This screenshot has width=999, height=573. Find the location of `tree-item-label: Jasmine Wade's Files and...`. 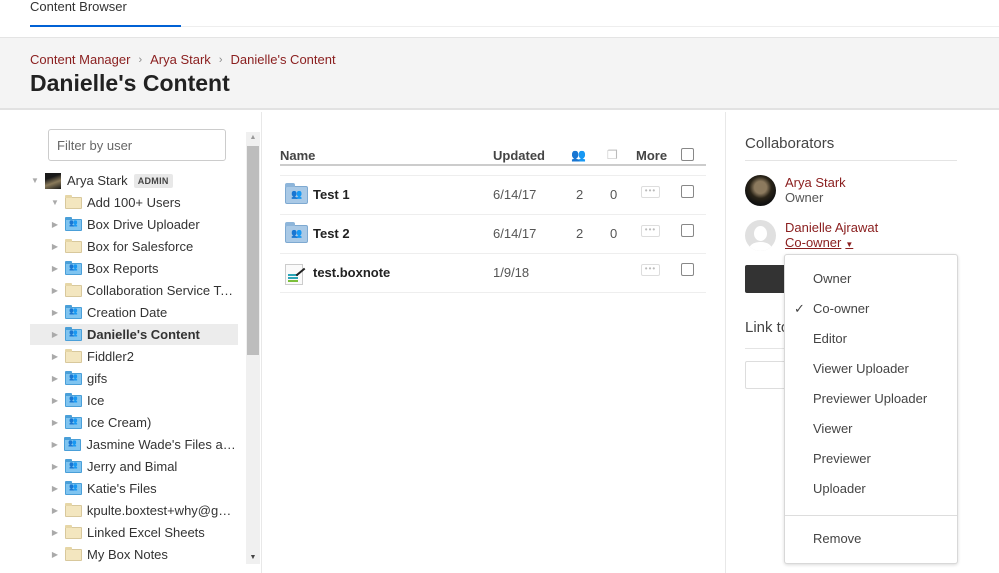

tree-item-label: Jasmine Wade's Files and... is located at coordinates (162, 444).